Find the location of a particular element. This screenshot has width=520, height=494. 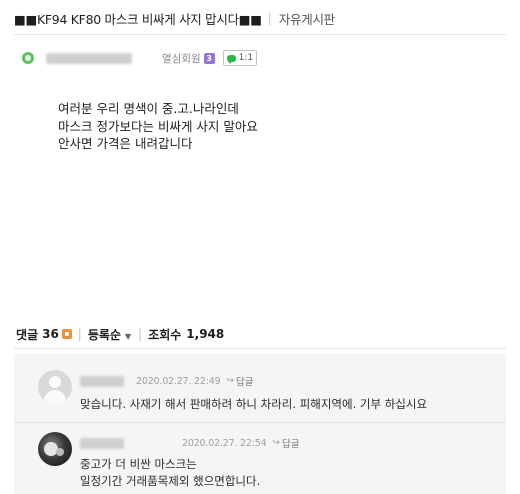

header-divider is located at coordinates (260, 34).